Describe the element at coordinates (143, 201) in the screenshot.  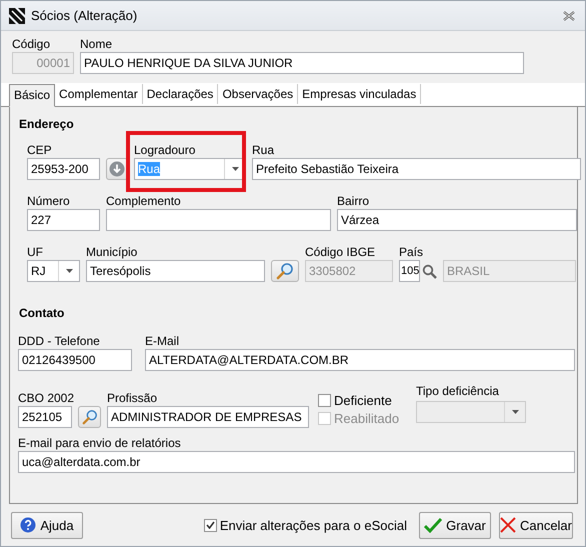
I see `field-label: Complemento` at that location.